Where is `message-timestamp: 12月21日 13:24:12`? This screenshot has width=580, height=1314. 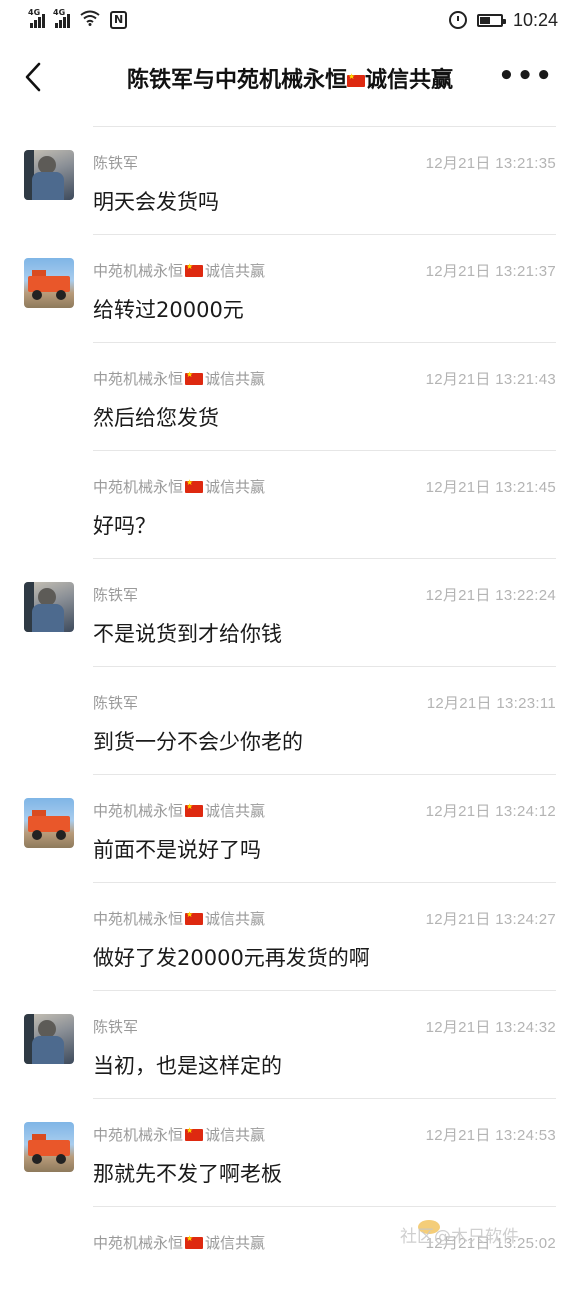
message-timestamp: 12月21日 13:24:12 is located at coordinates (490, 811).